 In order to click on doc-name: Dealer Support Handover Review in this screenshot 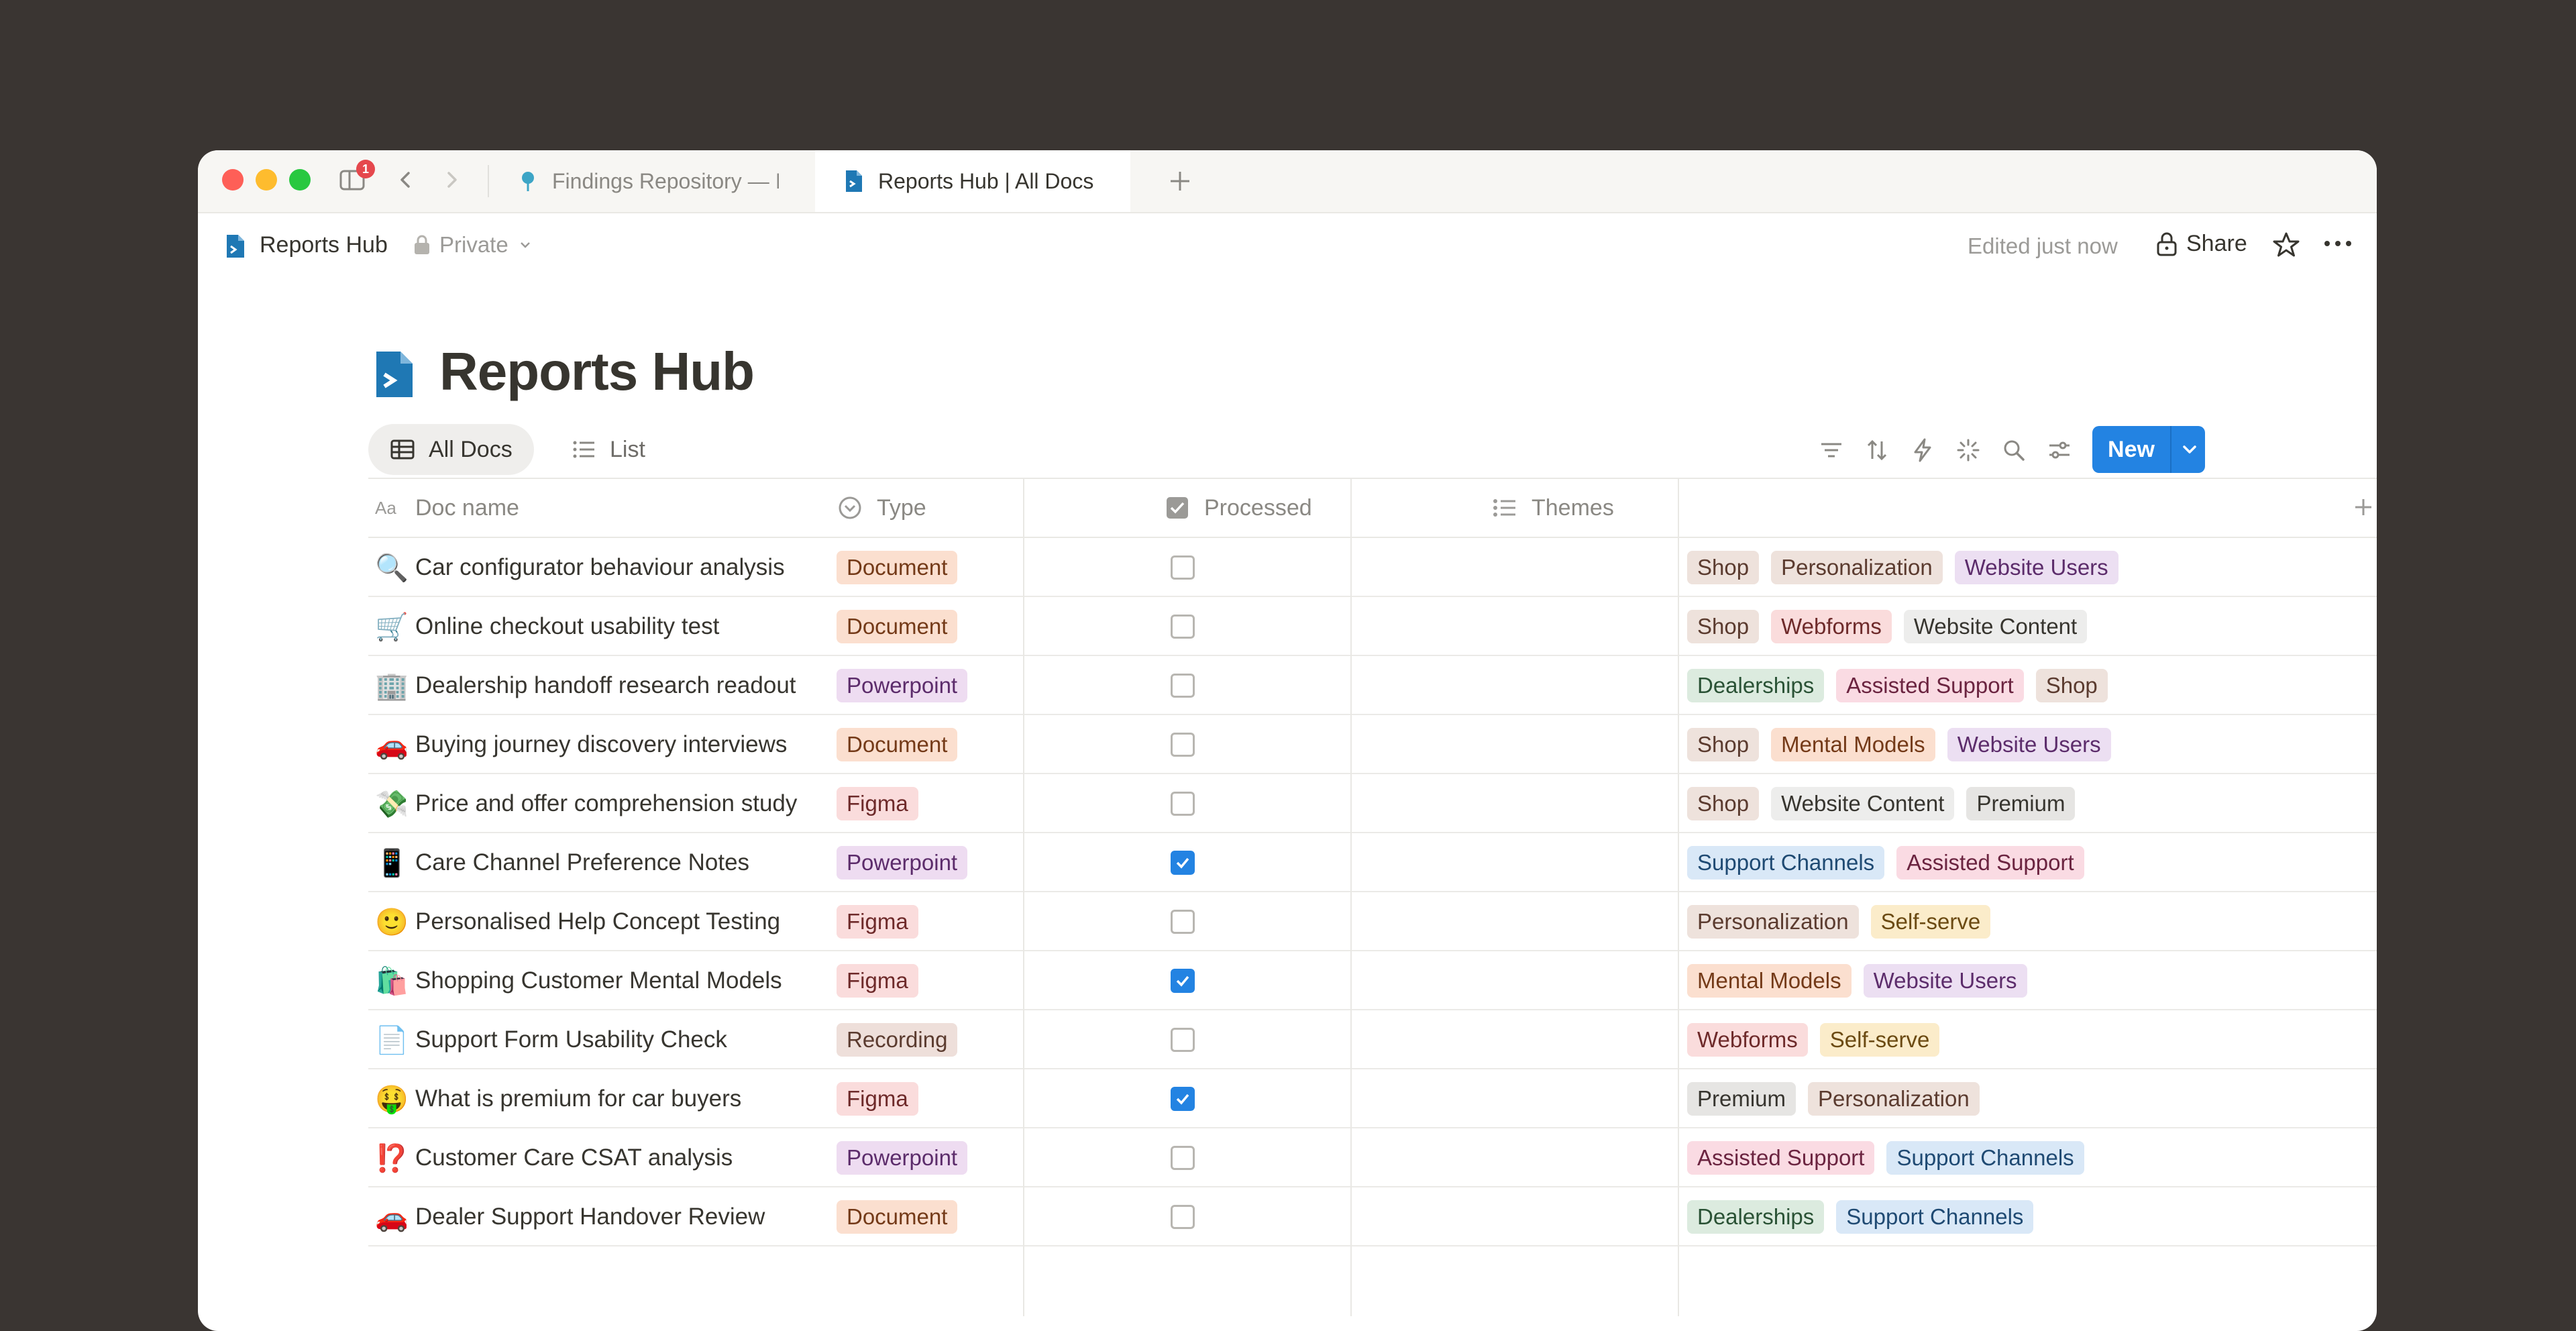, I will do `click(590, 1217)`.